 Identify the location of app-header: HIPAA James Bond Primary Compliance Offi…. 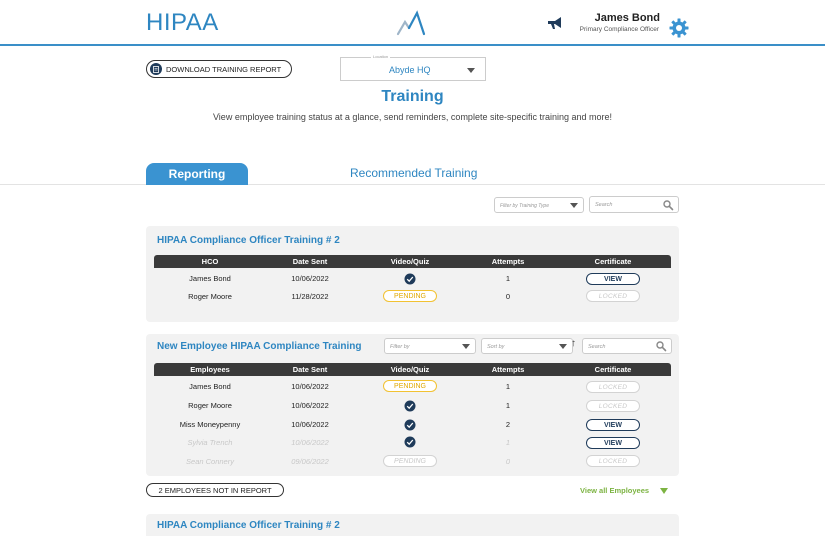
(412, 23).